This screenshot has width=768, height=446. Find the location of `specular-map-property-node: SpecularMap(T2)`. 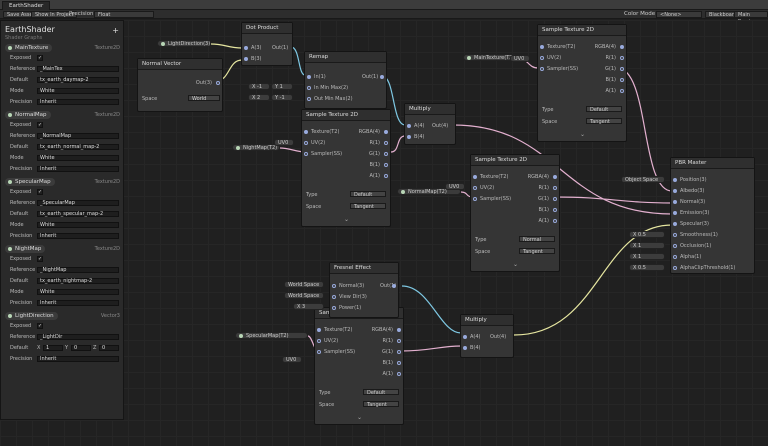

specular-map-property-node: SpecularMap(T2) is located at coordinates (271, 335).